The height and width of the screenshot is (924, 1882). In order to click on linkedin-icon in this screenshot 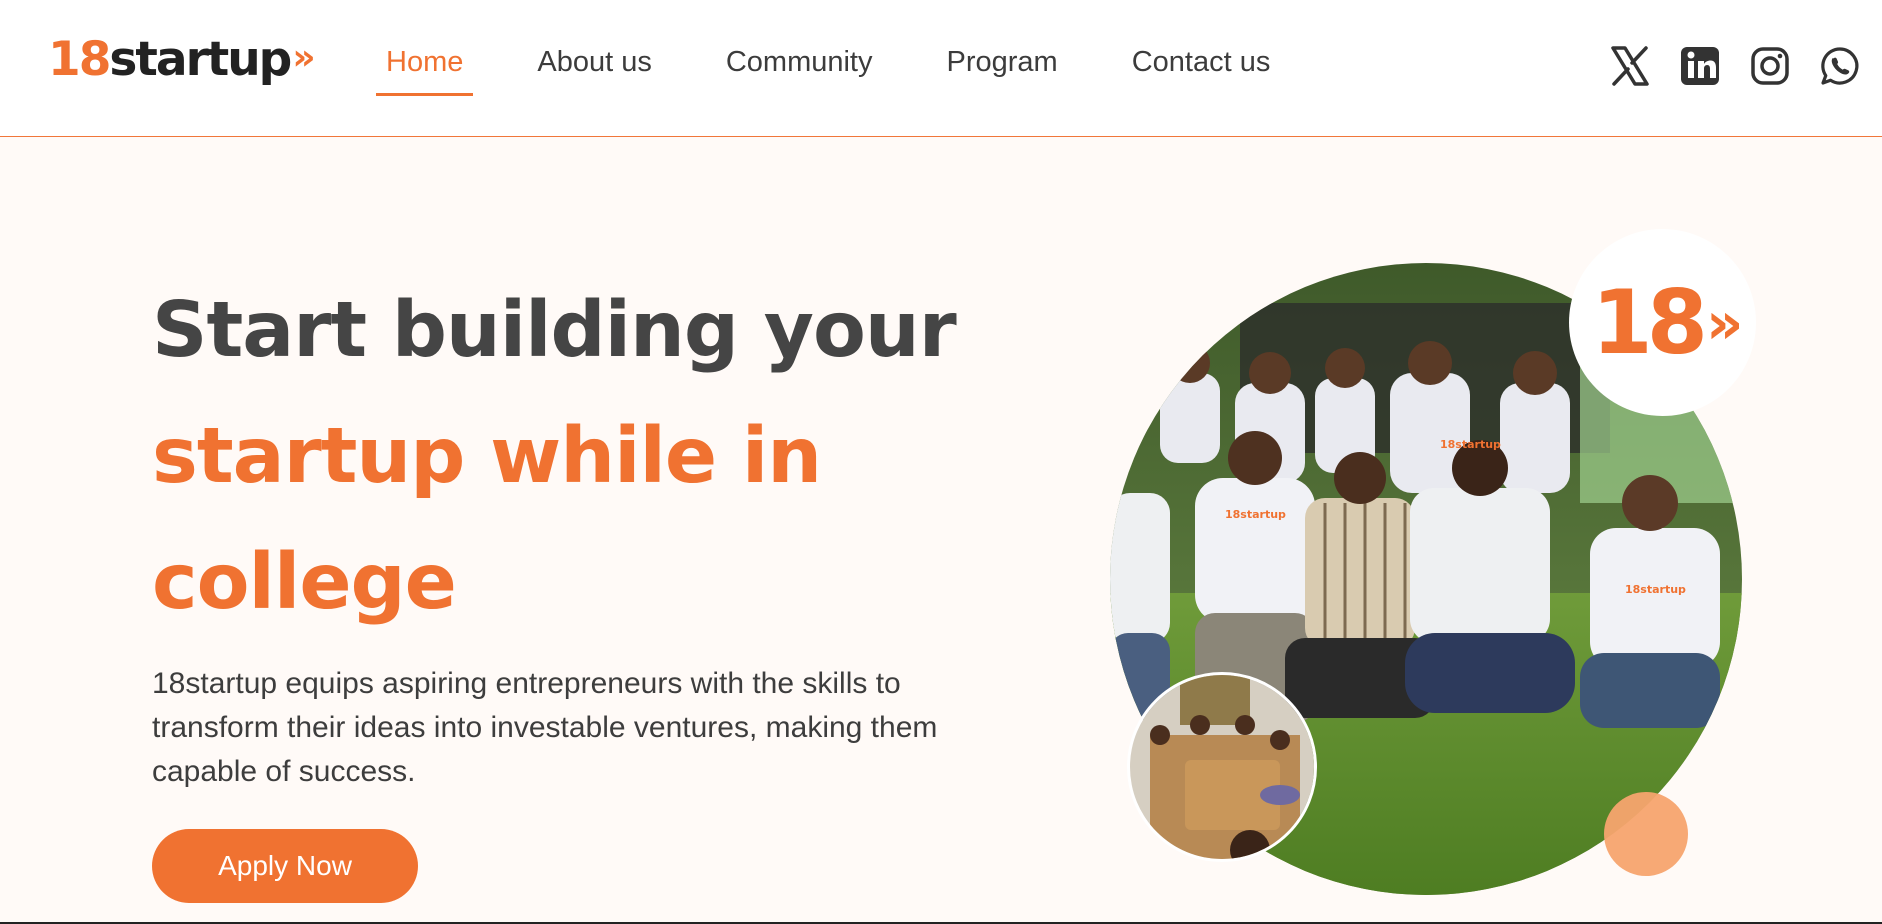, I will do `click(1700, 66)`.